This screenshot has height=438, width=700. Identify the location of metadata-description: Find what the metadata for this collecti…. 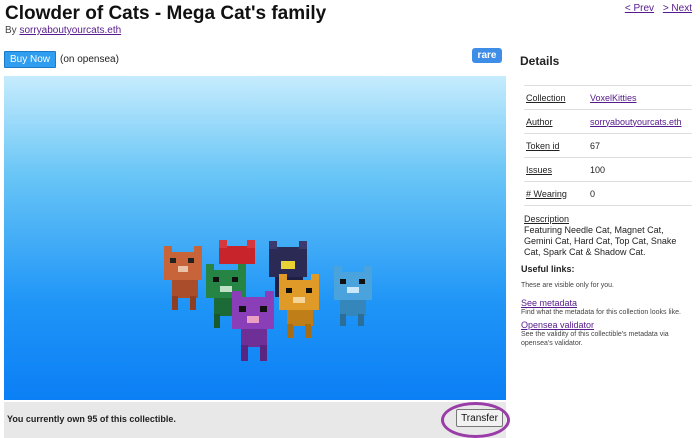
(601, 312).